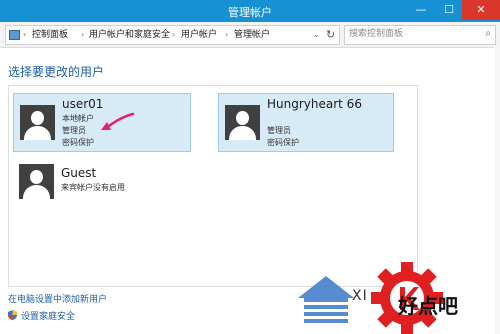  Describe the element at coordinates (199, 35) in the screenshot. I see `breadcrumb-item-user-accounts: 用户帐户` at that location.